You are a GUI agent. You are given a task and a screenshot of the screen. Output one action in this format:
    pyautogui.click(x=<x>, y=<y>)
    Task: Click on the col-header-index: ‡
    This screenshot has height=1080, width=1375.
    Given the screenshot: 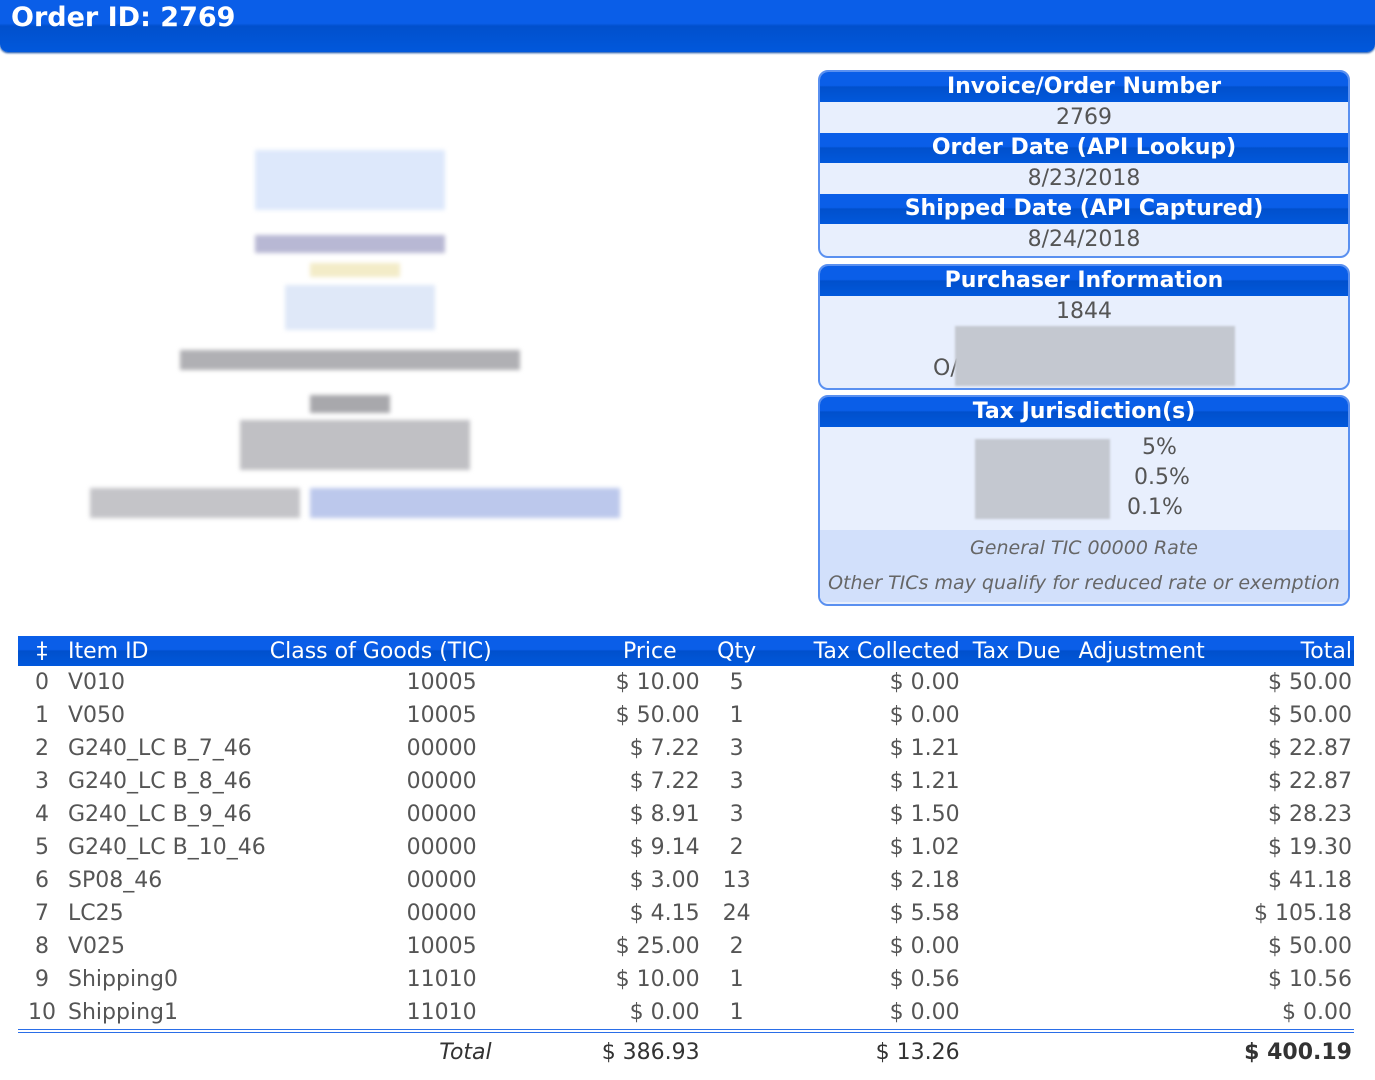 What is the action you would take?
    pyautogui.click(x=42, y=651)
    